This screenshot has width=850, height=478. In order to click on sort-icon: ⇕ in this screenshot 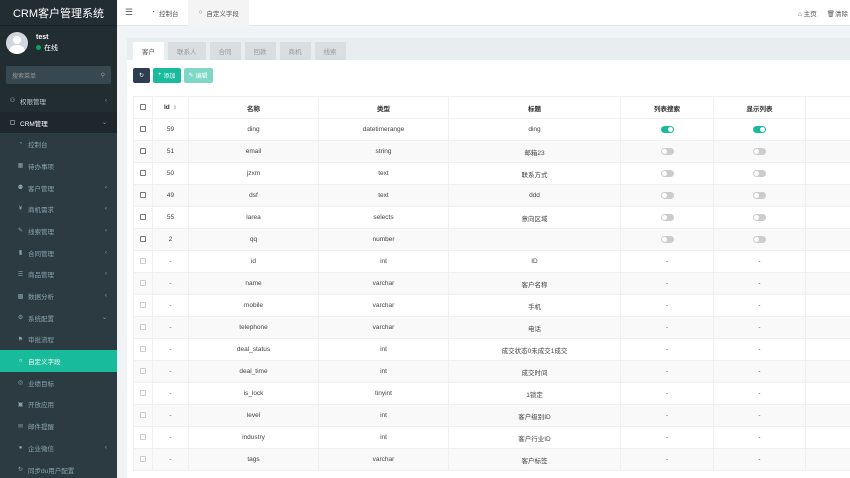, I will do `click(175, 108)`.